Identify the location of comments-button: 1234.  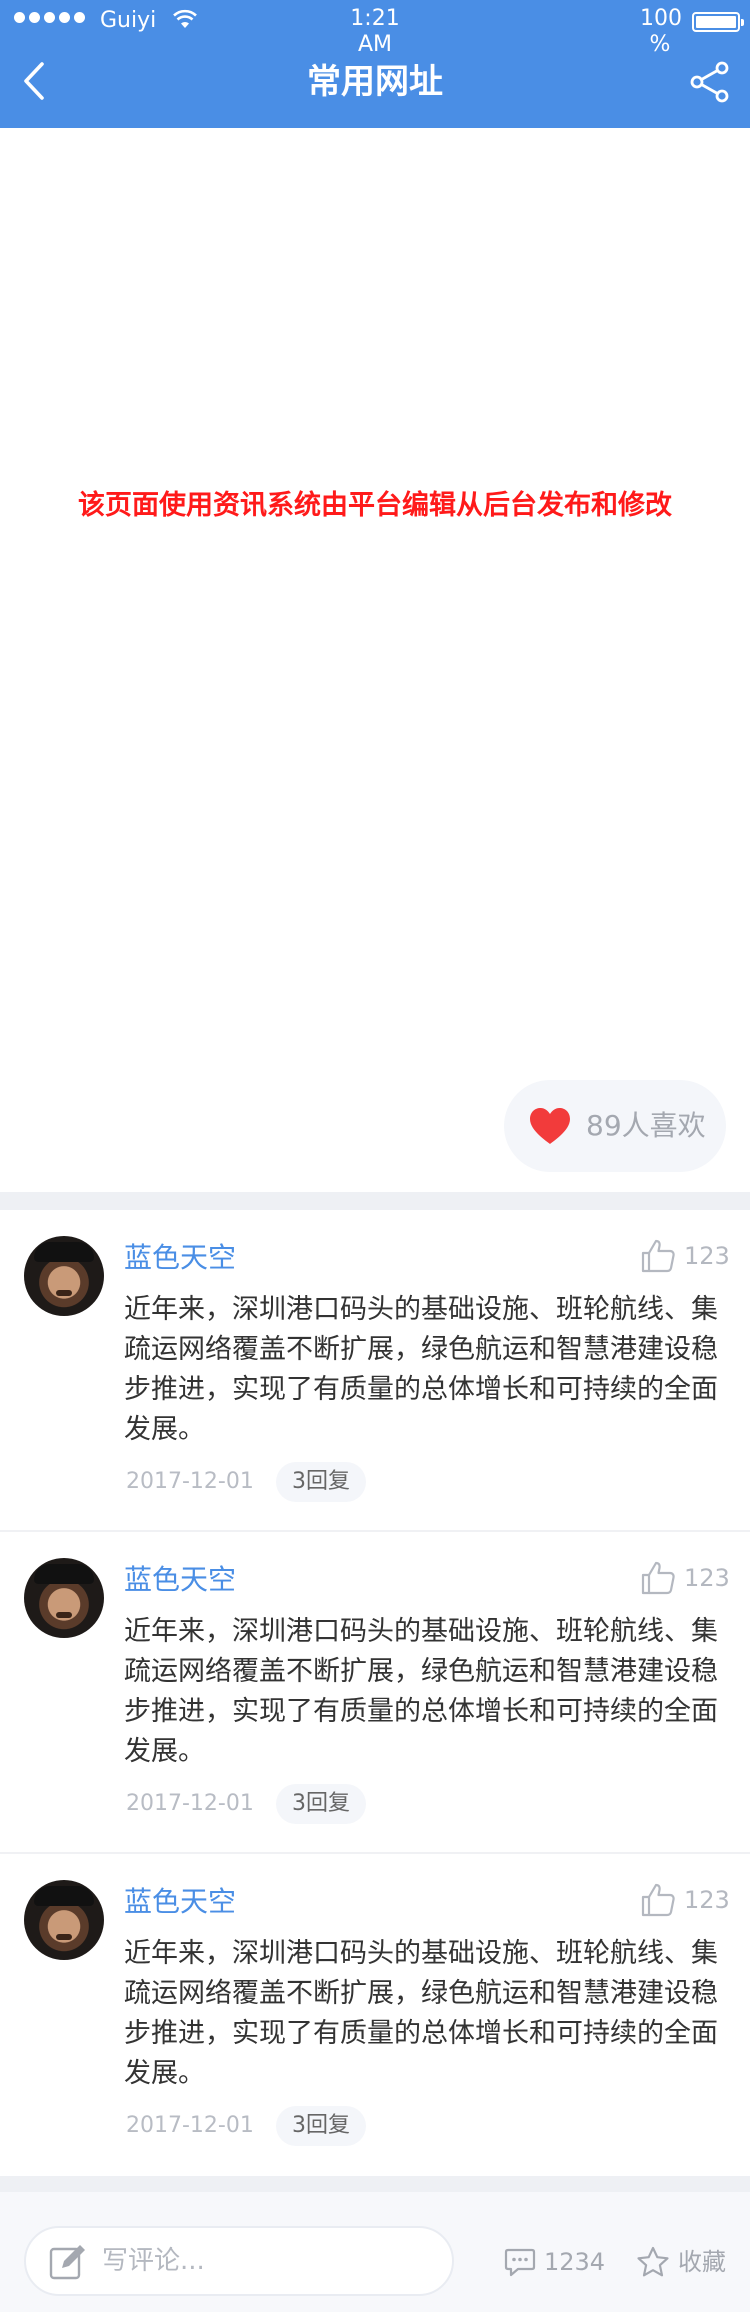
(554, 2262).